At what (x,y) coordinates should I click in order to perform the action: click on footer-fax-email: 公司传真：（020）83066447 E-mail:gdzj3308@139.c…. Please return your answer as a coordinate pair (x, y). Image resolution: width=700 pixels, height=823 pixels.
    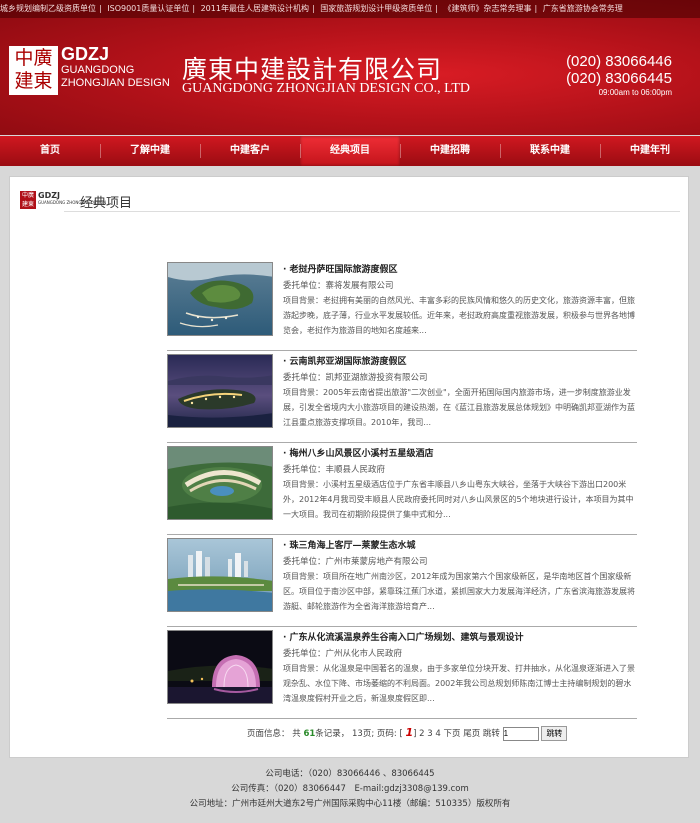
    Looking at the image, I should click on (350, 789).